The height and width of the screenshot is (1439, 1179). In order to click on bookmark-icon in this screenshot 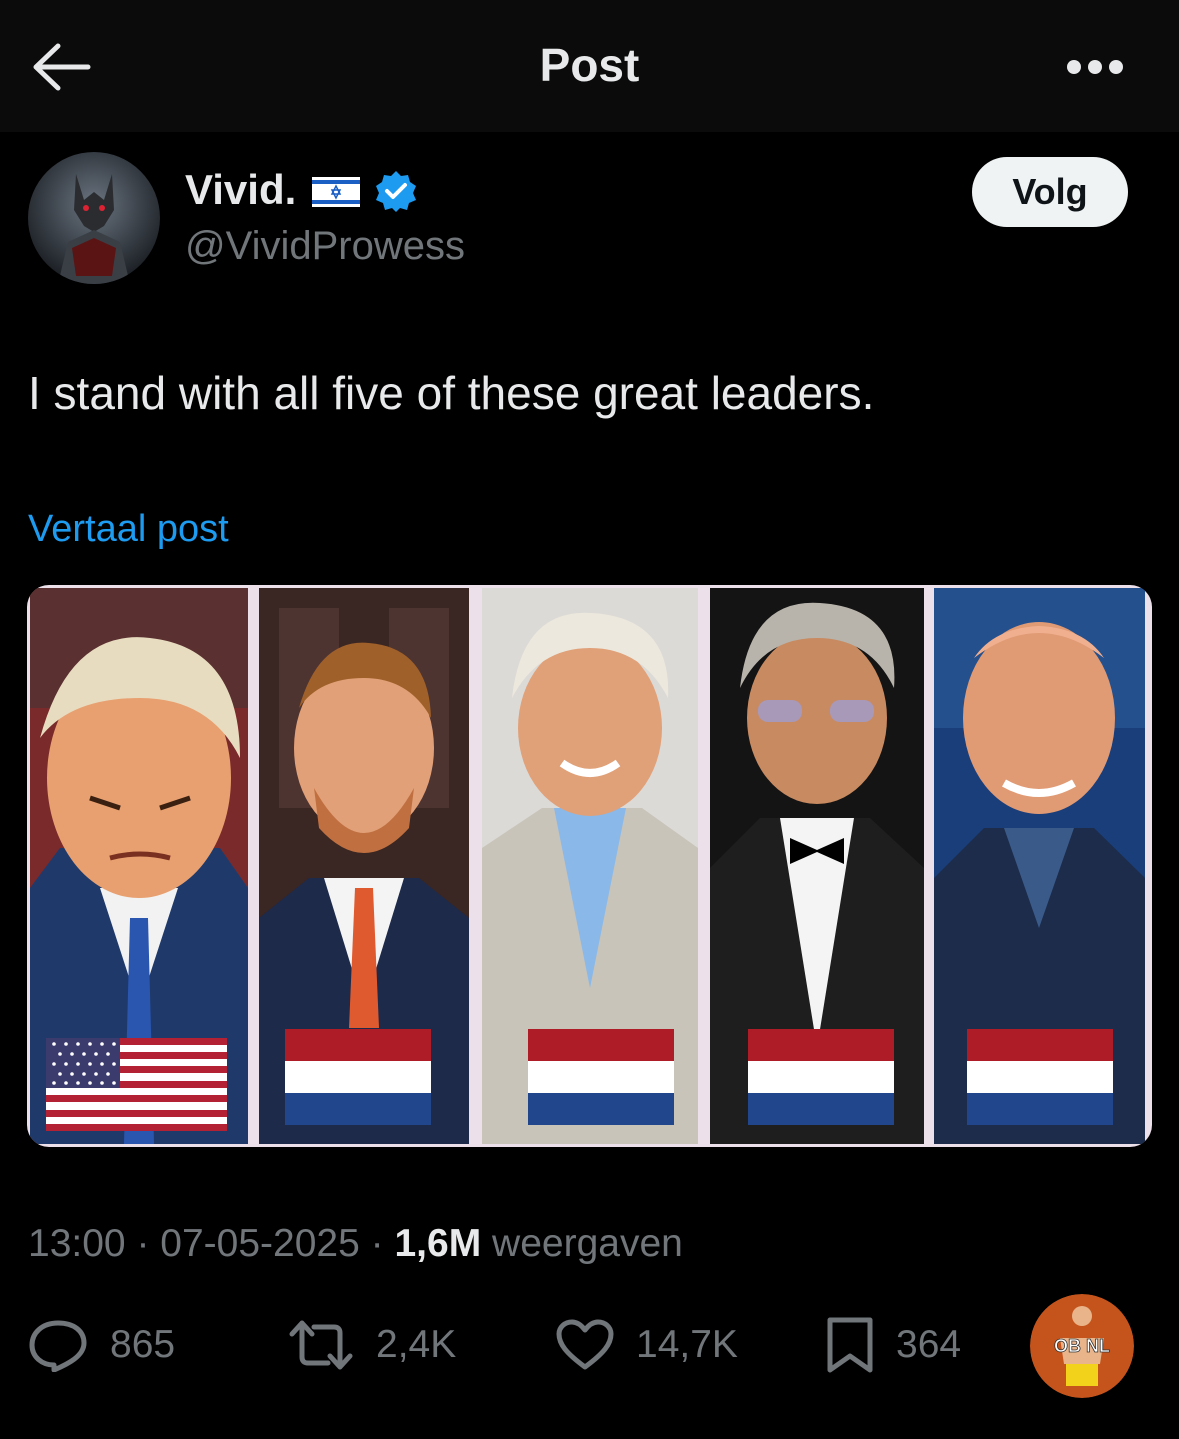, I will do `click(850, 1345)`.